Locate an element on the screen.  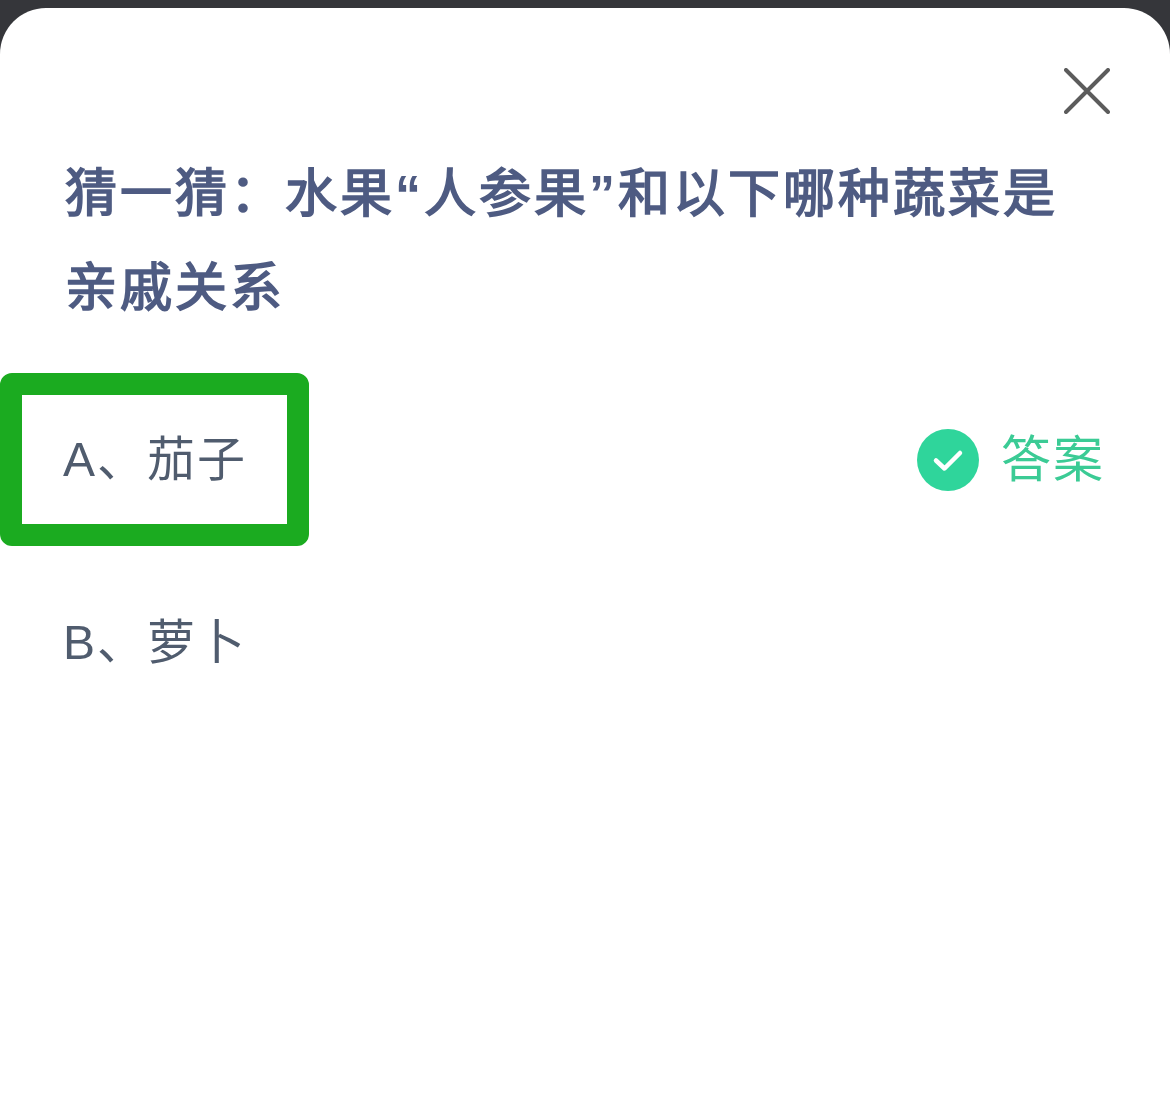
option-label: A、茄子 is located at coordinates (155, 459).